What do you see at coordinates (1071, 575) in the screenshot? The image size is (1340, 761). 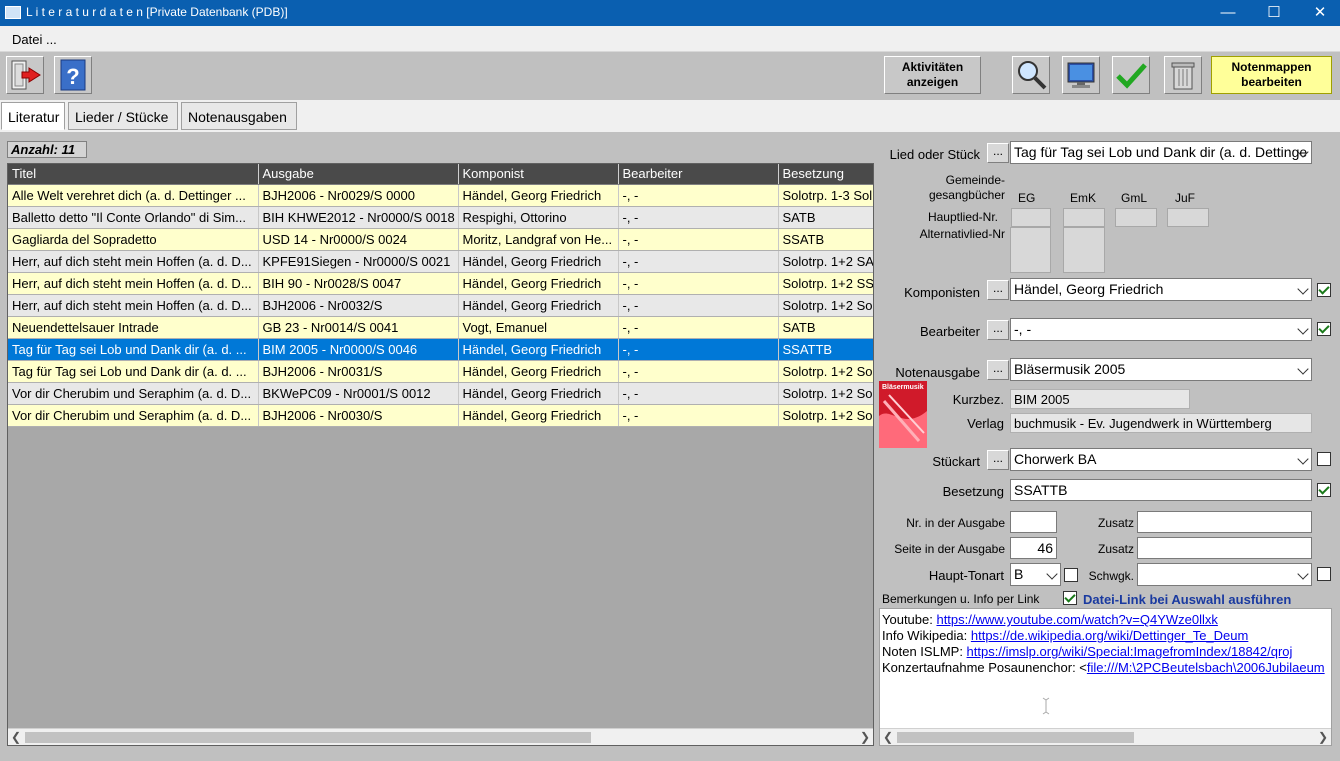 I see `tonart-checkbox` at bounding box center [1071, 575].